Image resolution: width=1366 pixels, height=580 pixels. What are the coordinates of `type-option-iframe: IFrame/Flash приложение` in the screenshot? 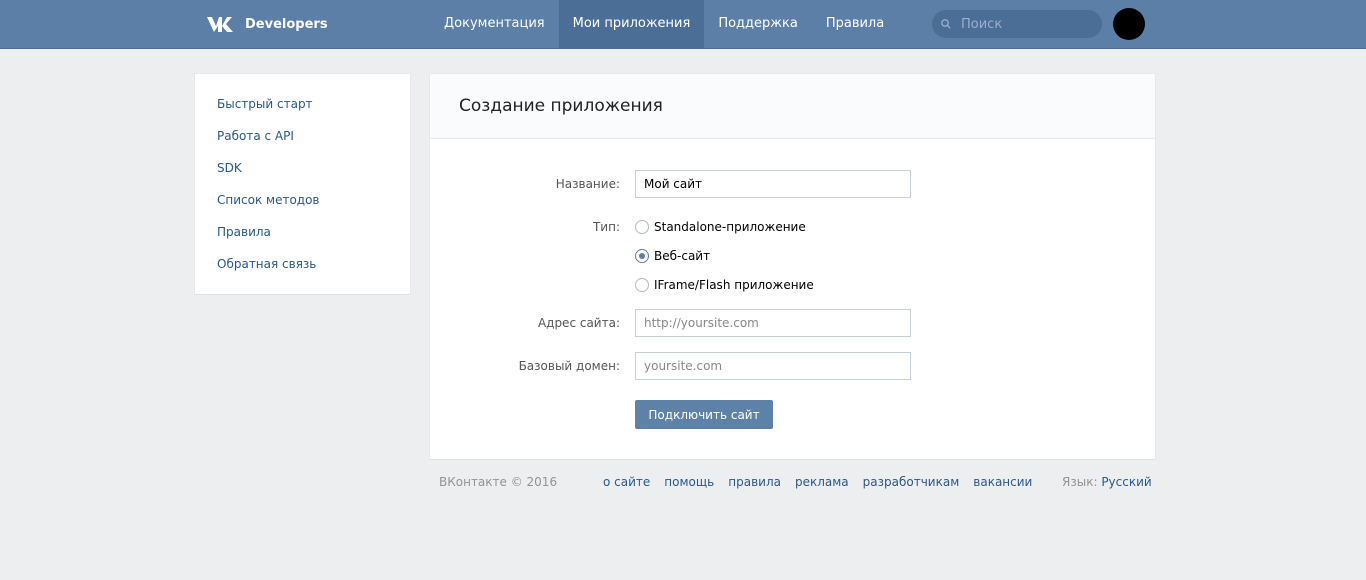 It's located at (724, 285).